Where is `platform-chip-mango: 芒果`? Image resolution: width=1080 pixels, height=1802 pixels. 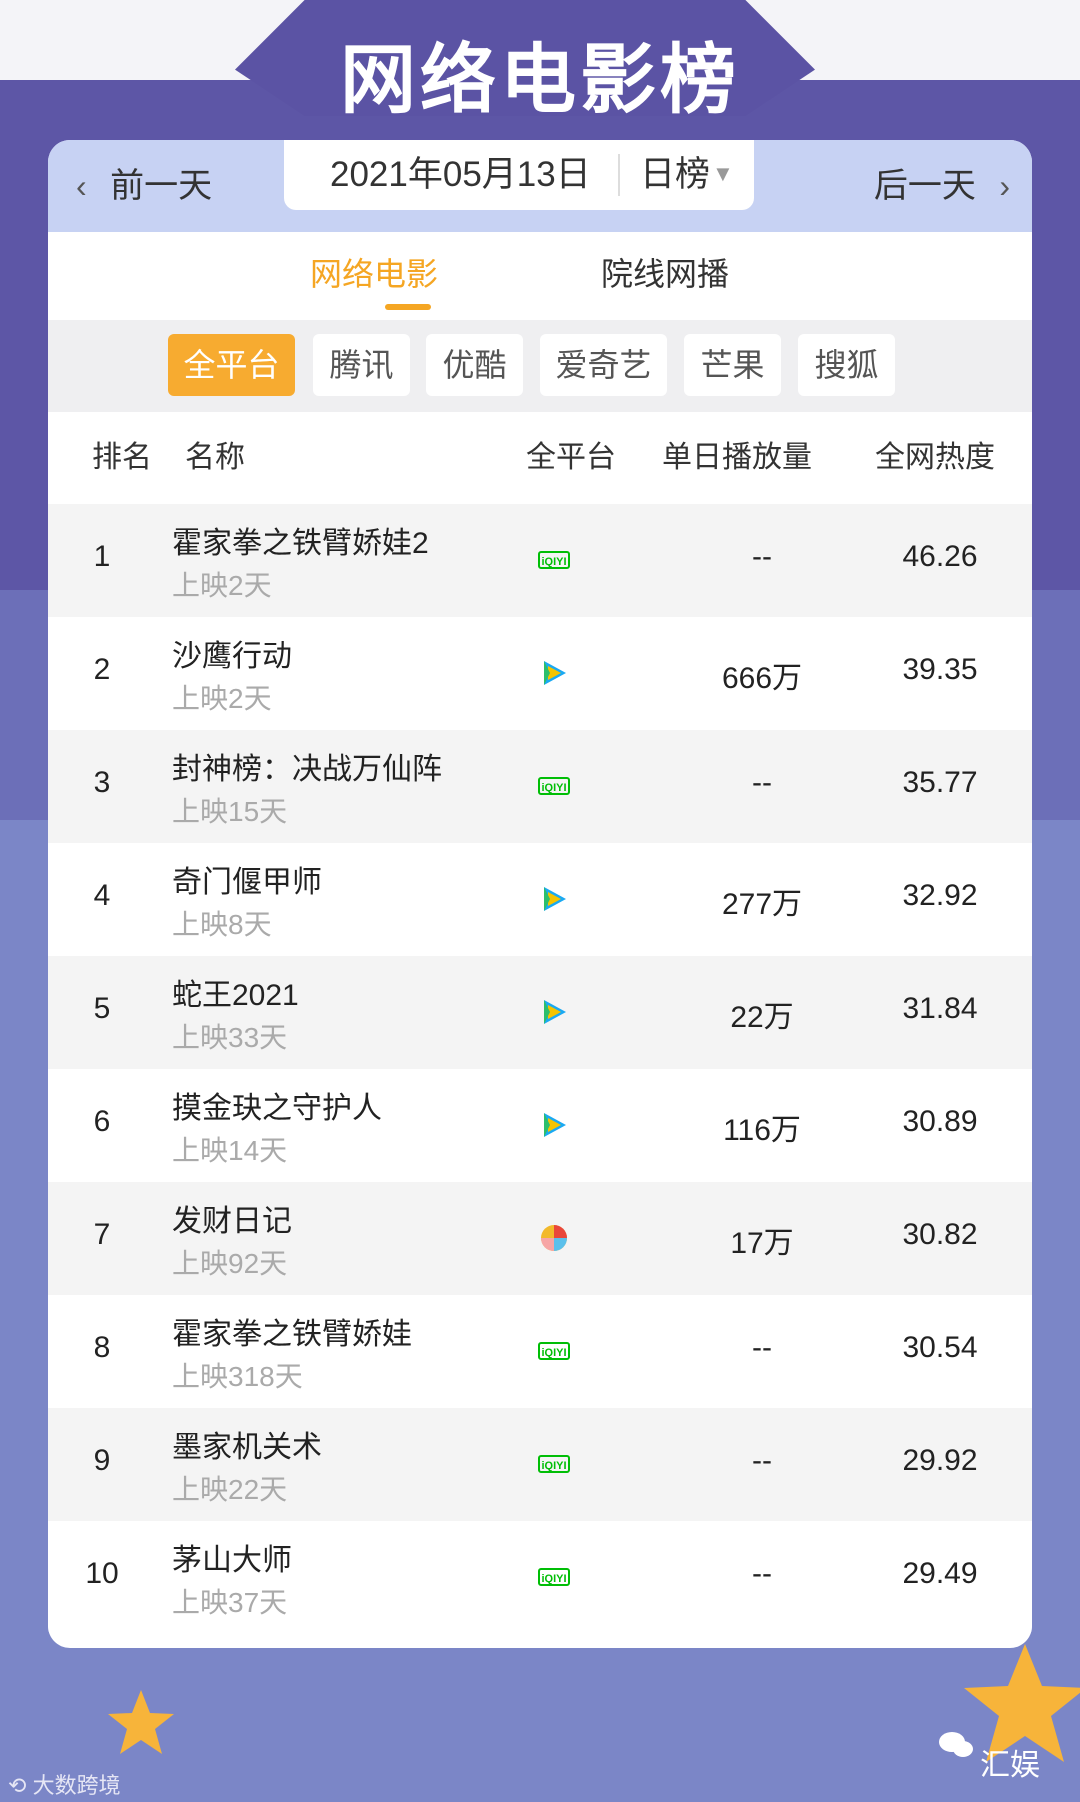
platform-chip-mango: 芒果 is located at coordinates (732, 365).